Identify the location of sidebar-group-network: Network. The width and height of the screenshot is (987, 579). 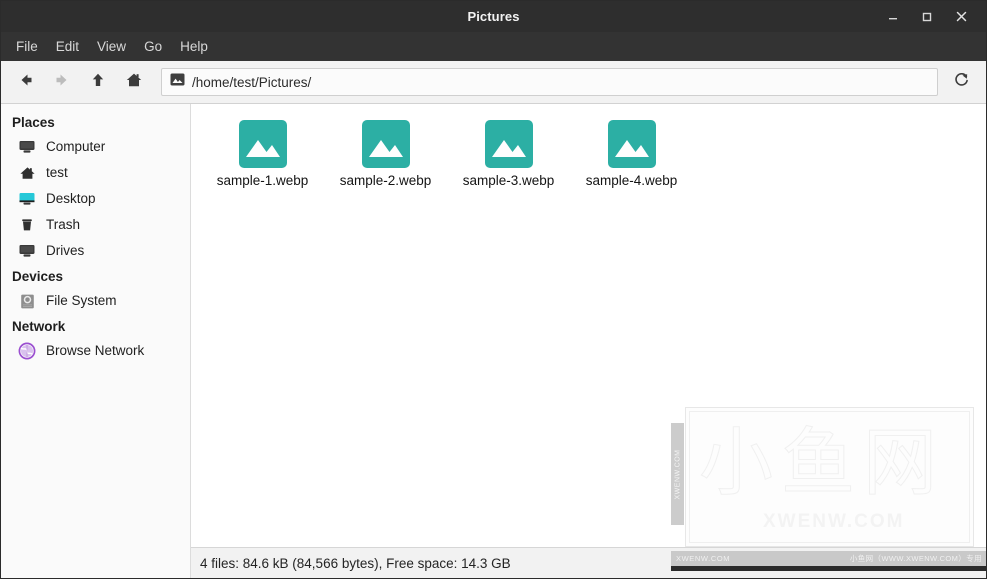
(39, 326).